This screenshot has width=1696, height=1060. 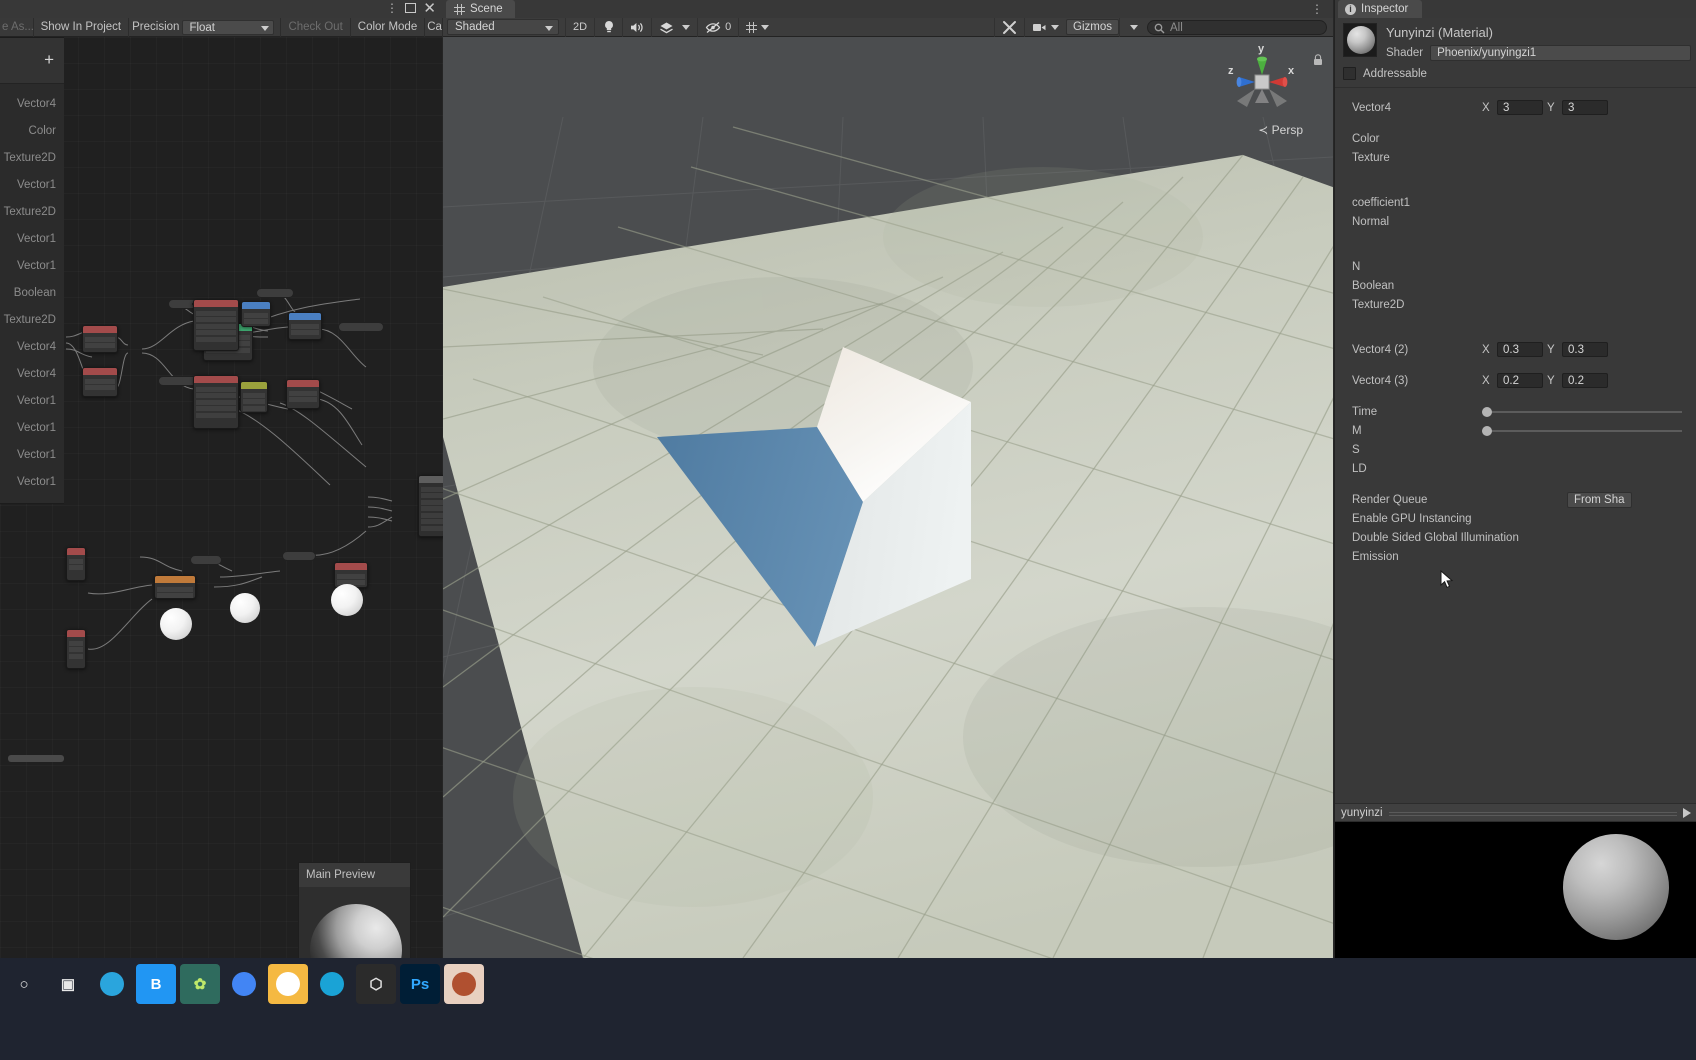 I want to click on number-input-x: 0.3, so click(x=1520, y=349).